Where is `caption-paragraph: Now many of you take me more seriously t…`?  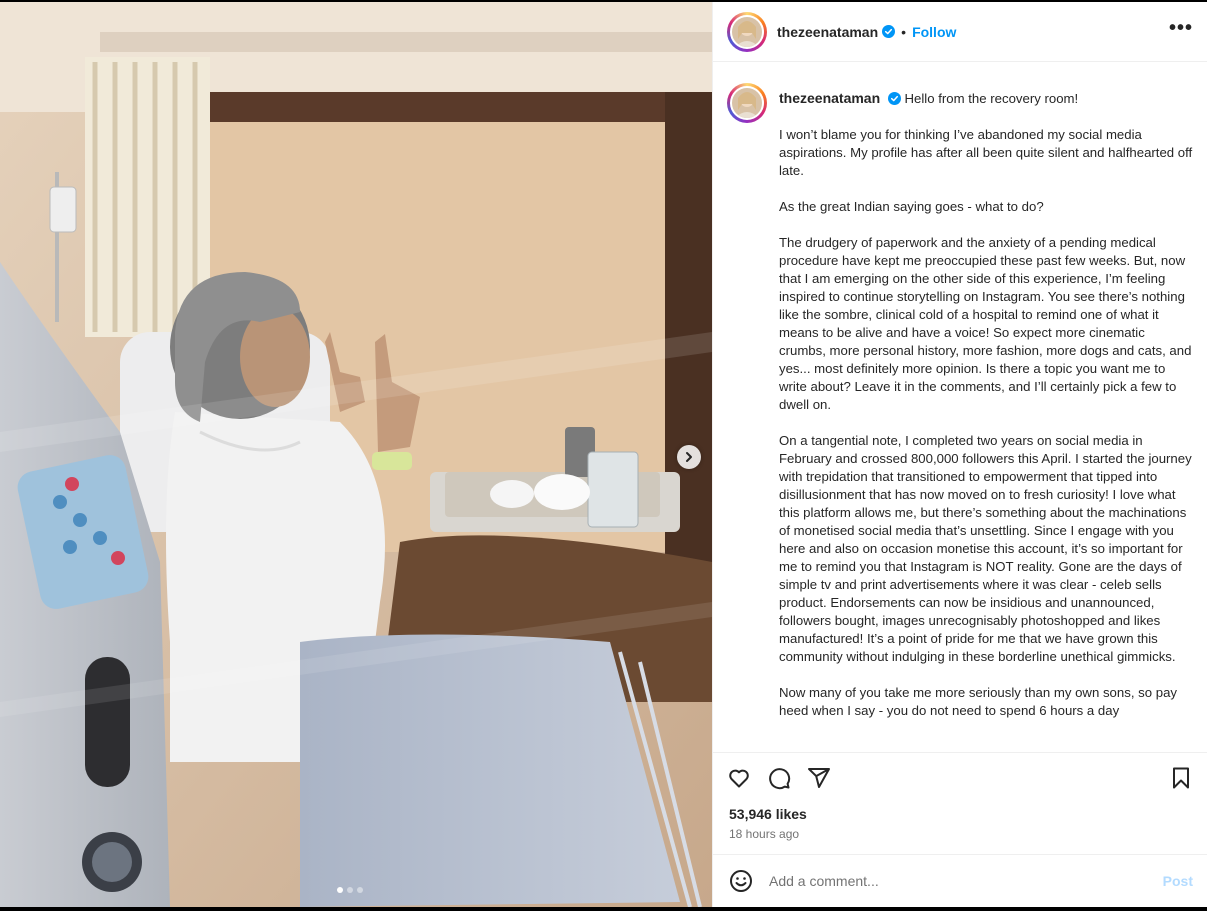 caption-paragraph: Now many of you take me more seriously t… is located at coordinates (978, 701).